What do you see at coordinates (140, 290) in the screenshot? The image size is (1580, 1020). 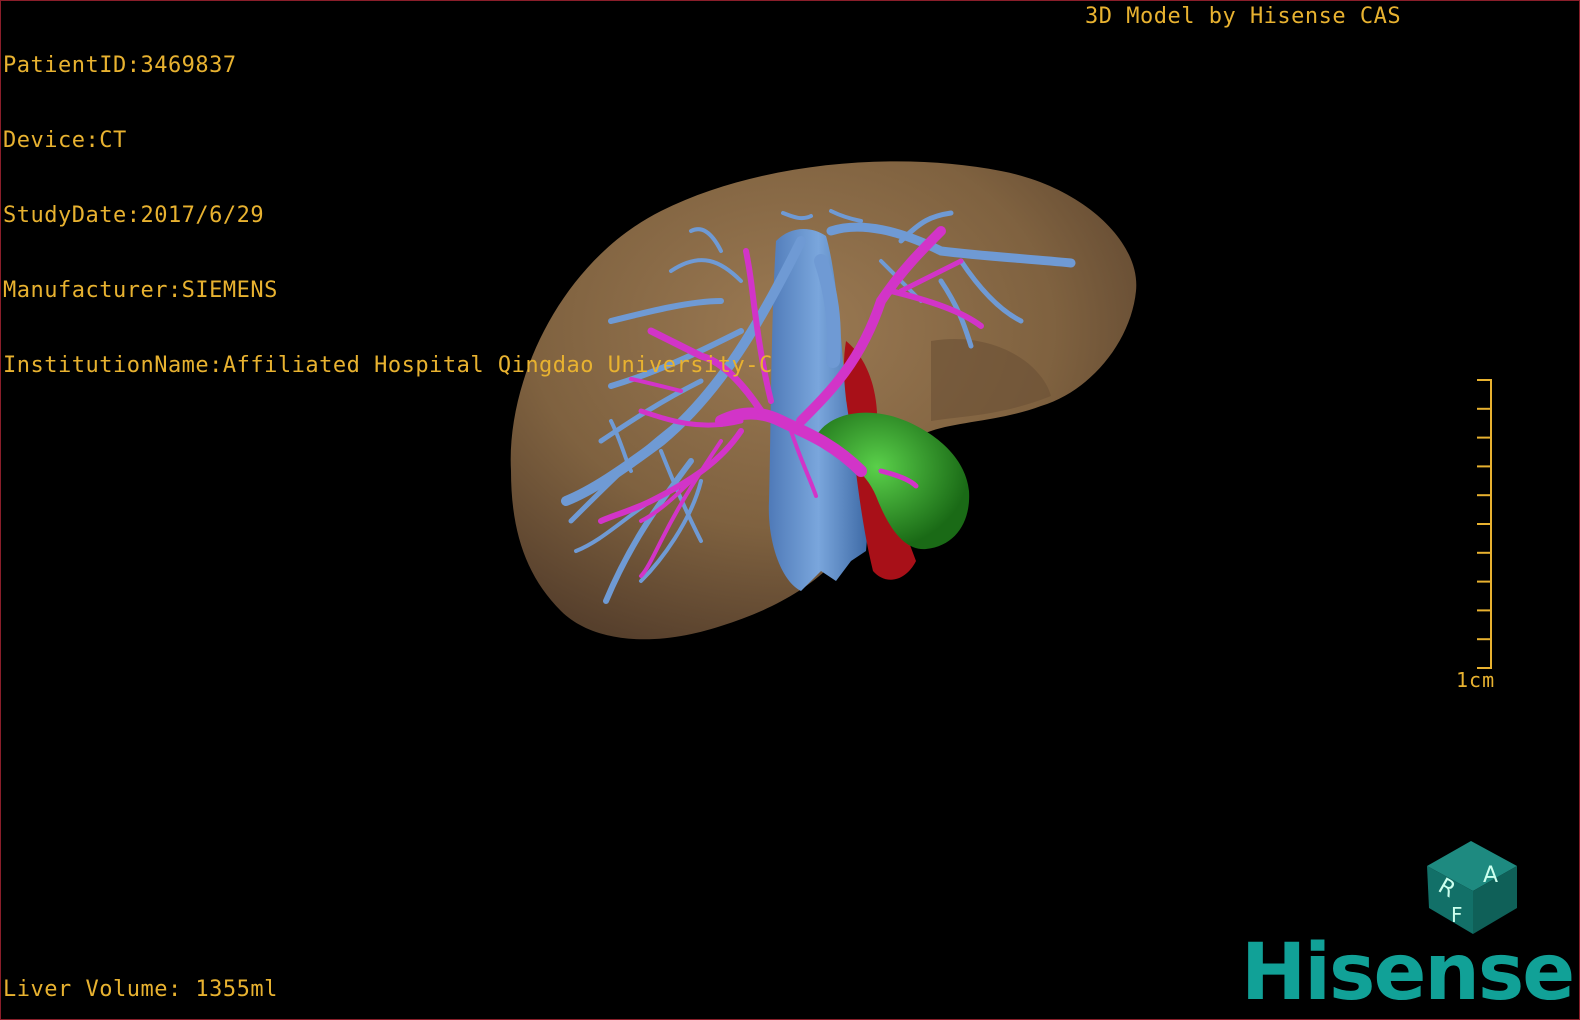 I see `manufacturer: Manufacturer:SIEMENS` at bounding box center [140, 290].